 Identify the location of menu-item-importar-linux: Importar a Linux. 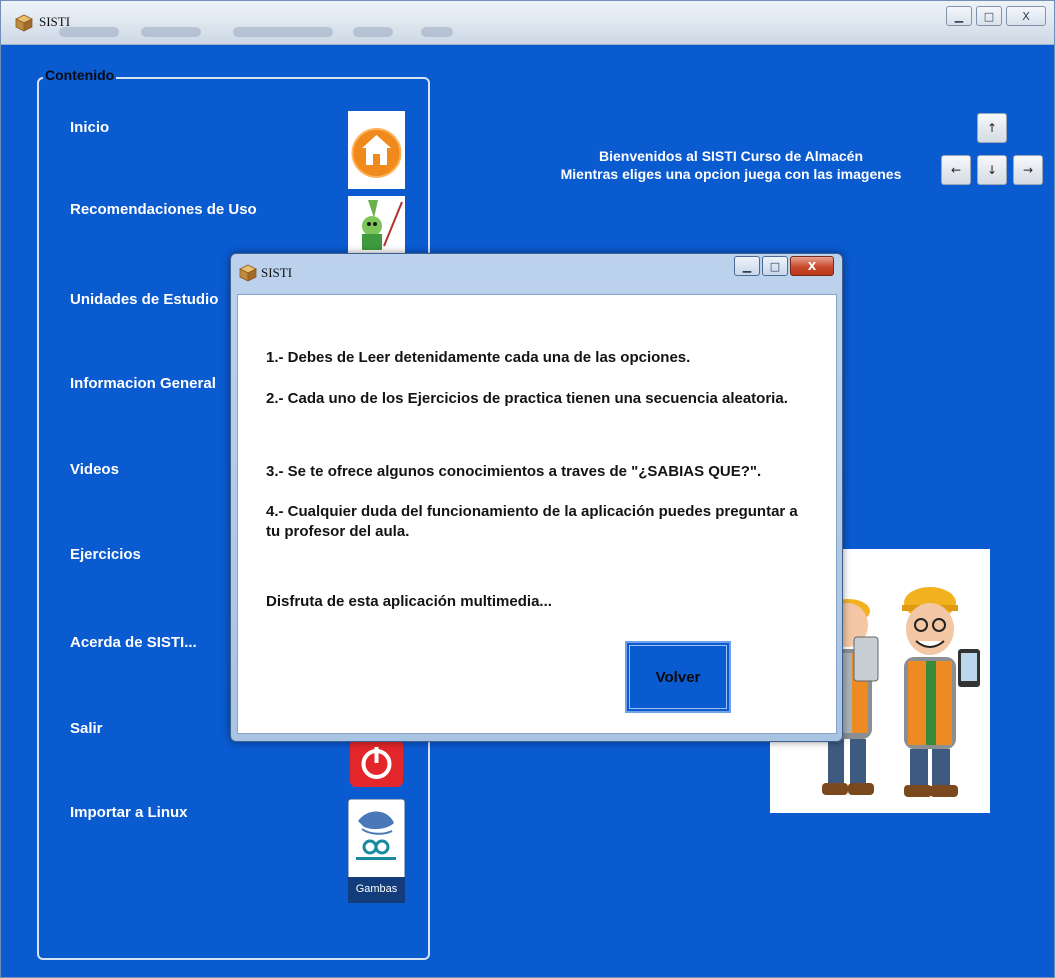
(129, 812).